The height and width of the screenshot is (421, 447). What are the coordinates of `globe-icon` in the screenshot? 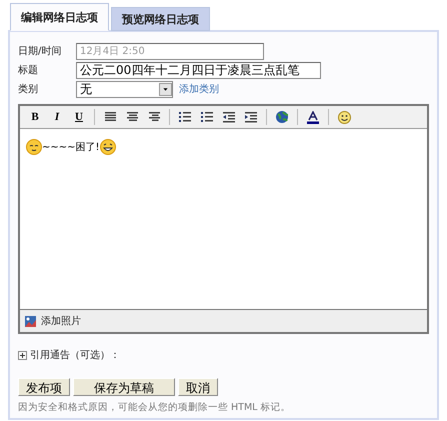 It's located at (282, 117).